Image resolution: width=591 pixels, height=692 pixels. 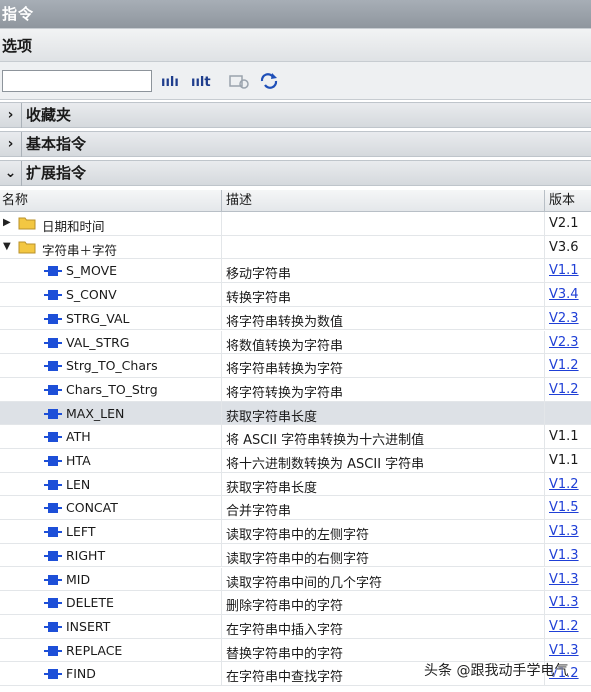 What do you see at coordinates (295, 295) in the screenshot?
I see `instruction-row: S_CONV 转换字符串 V3.4` at bounding box center [295, 295].